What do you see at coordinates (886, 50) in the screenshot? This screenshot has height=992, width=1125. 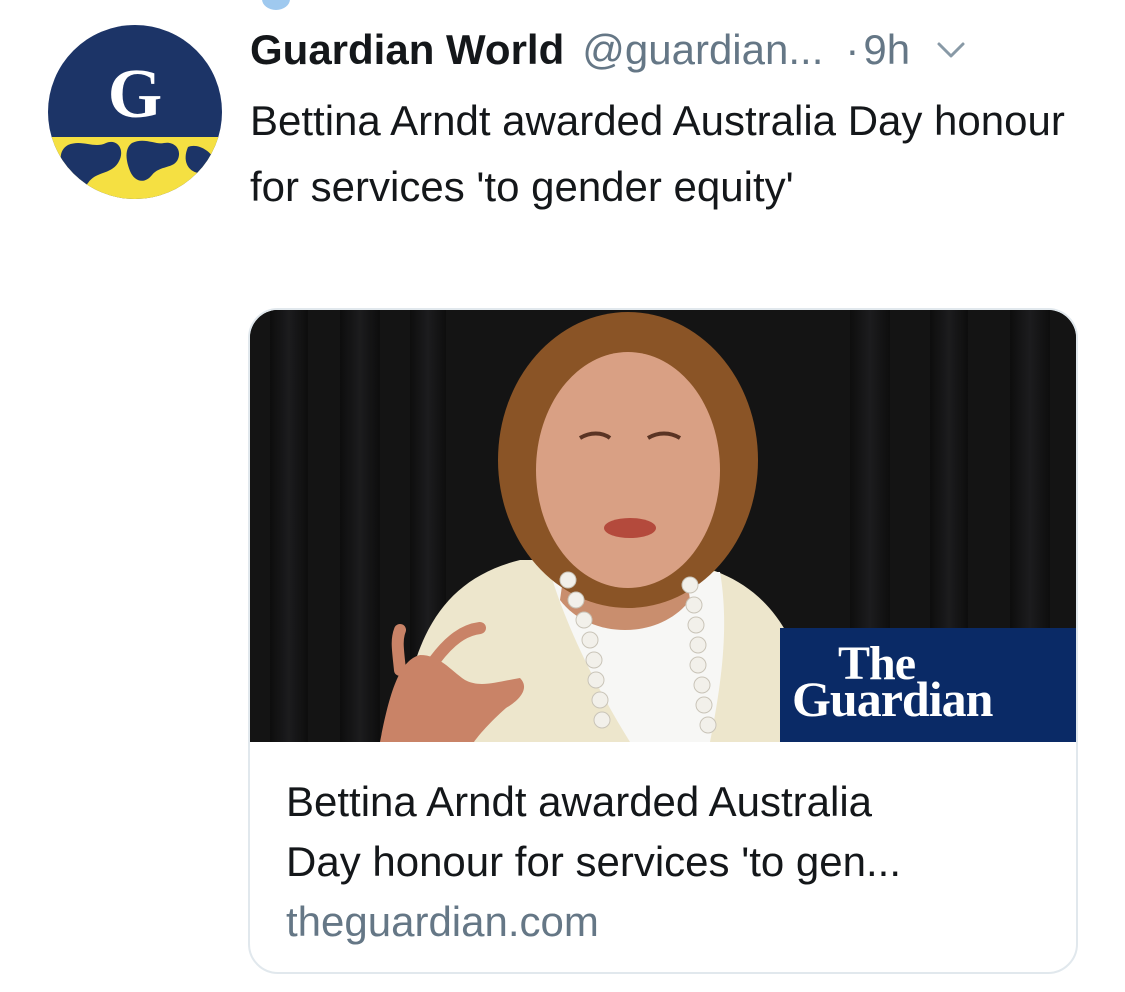 I see `timestamp: 9h` at bounding box center [886, 50].